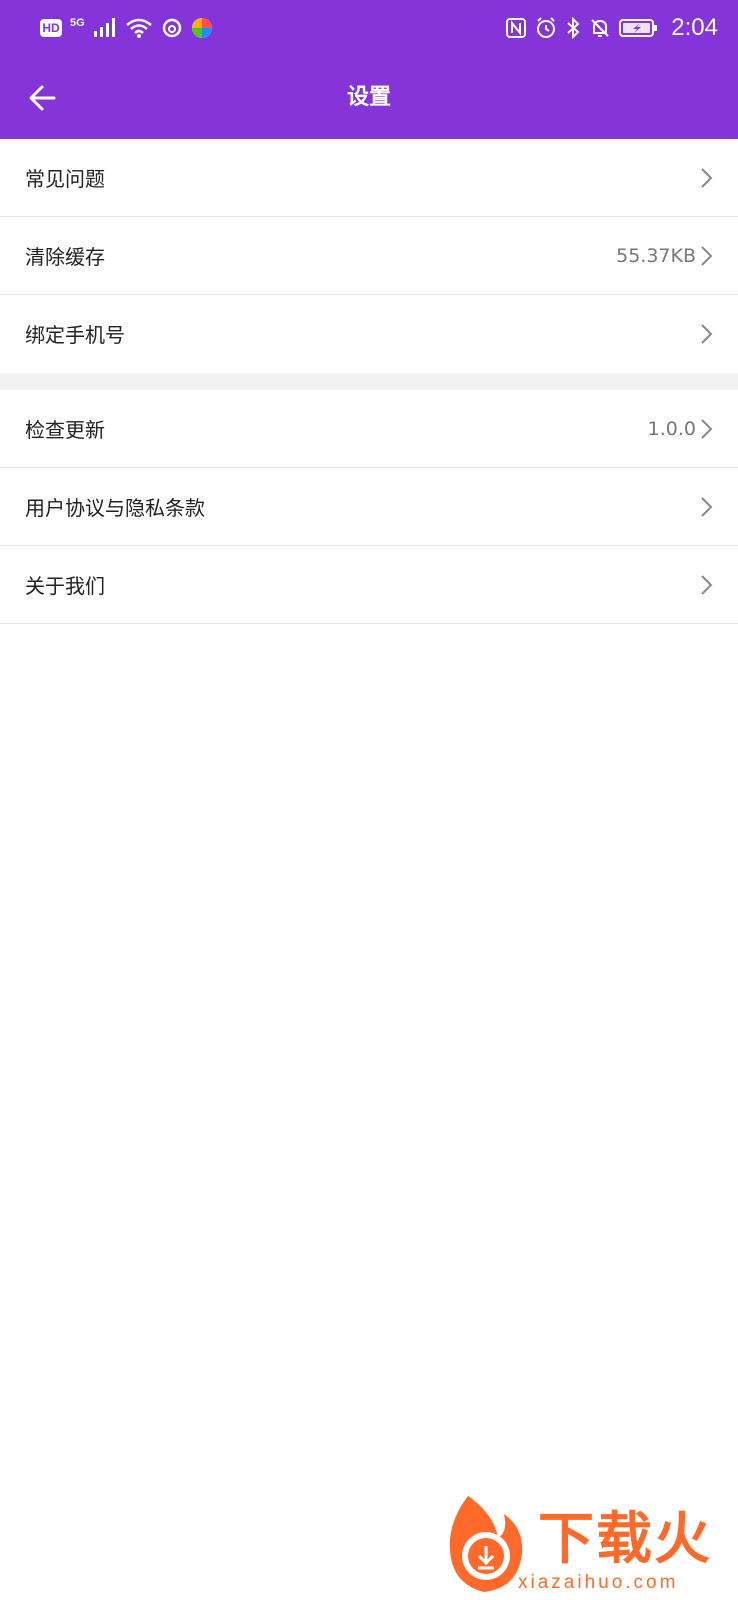 Image resolution: width=738 pixels, height=1600 pixels. I want to click on row-label: 关于我们, so click(65, 586).